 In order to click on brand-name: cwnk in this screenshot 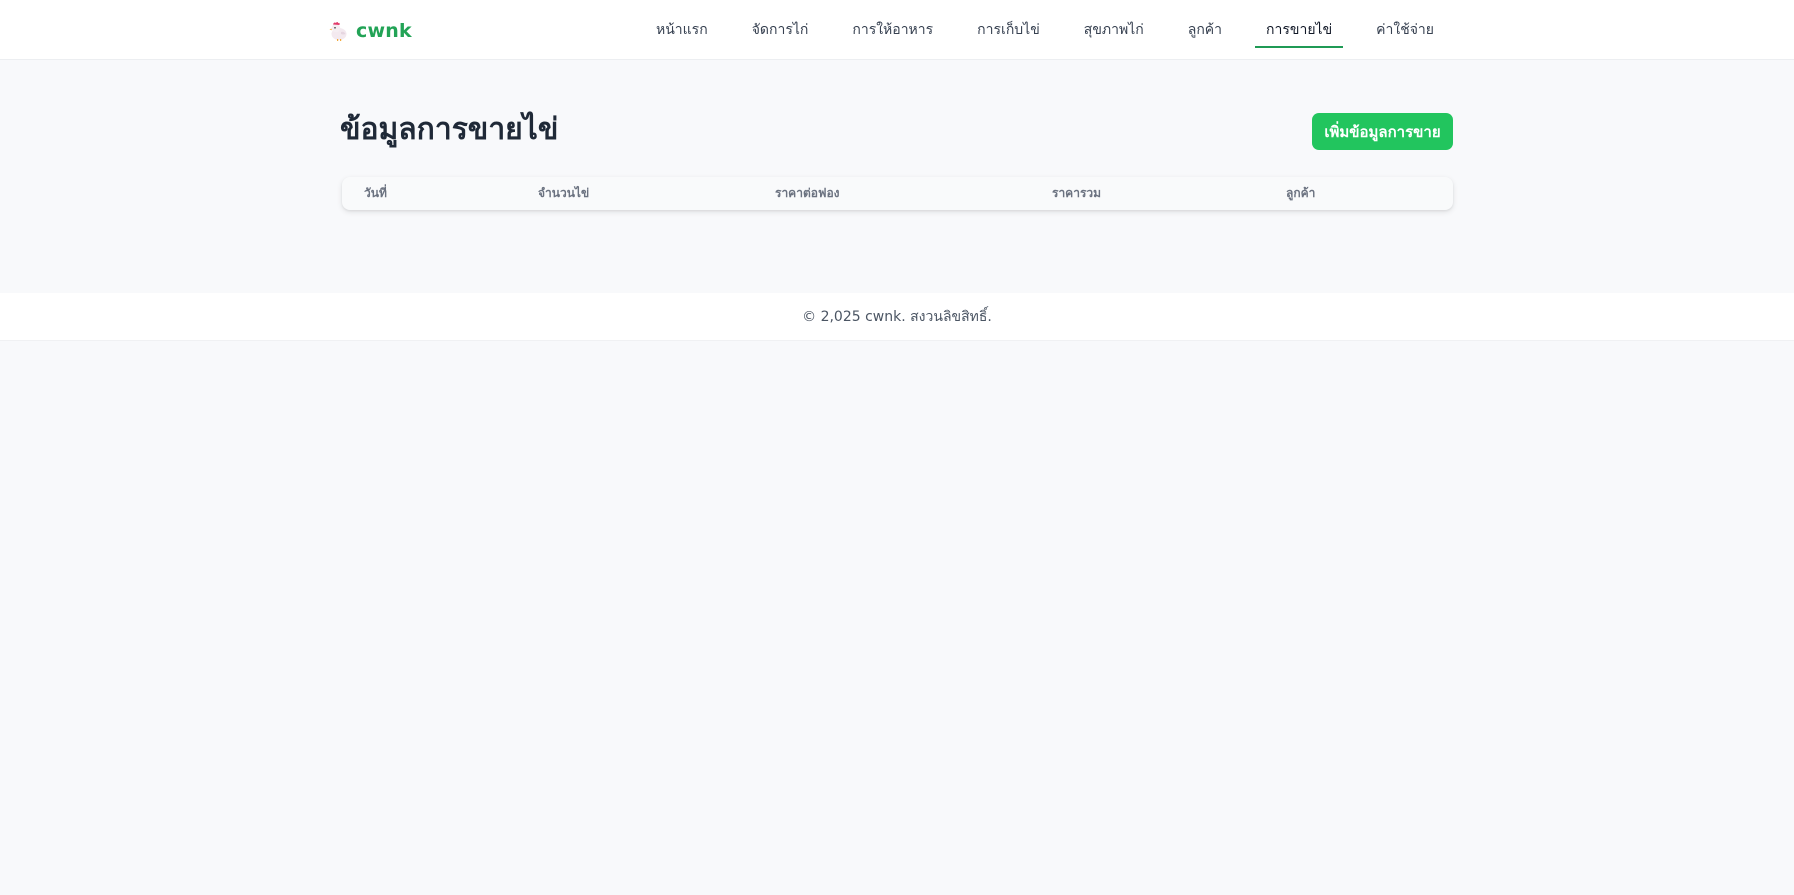, I will do `click(384, 31)`.